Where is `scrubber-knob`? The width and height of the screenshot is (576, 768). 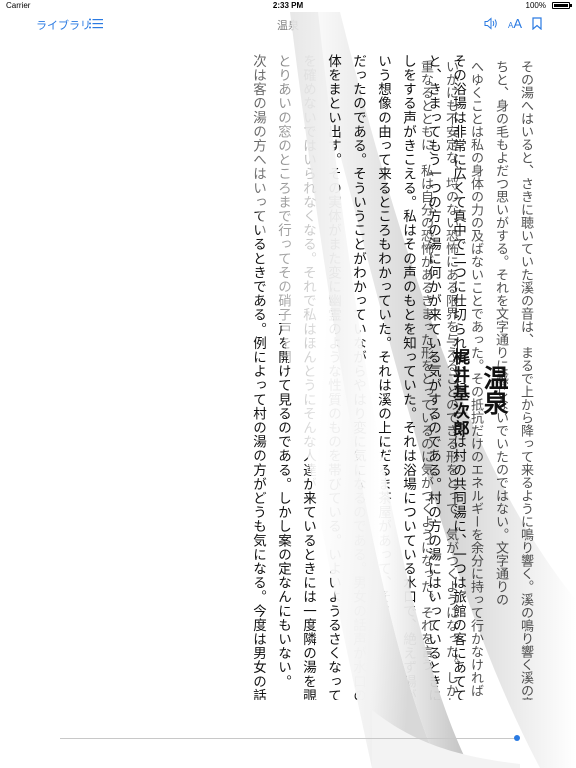
scrubber-knob is located at coordinates (517, 738).